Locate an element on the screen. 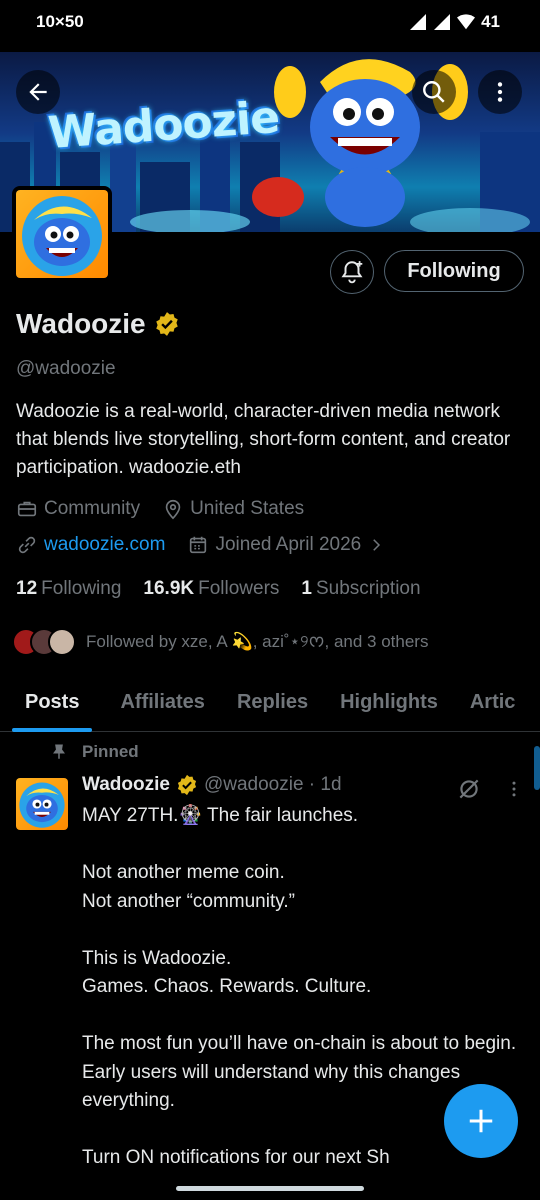 This screenshot has height=1200, width=540. post-header: Wadoozie @wadoozie · 1d is located at coordinates (212, 785).